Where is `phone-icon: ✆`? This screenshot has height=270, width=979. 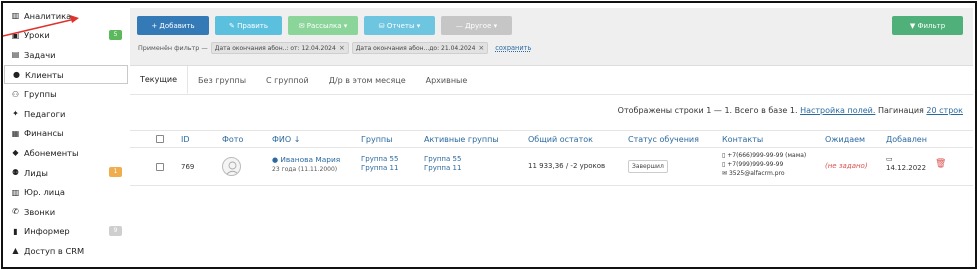 phone-icon: ✆ is located at coordinates (15, 212).